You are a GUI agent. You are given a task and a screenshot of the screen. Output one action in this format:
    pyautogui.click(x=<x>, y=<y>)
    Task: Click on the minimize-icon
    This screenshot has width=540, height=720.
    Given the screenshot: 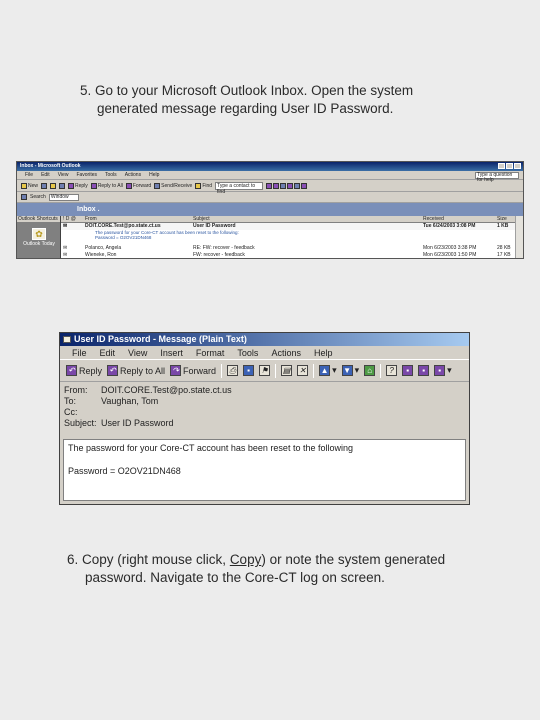 What is the action you would take?
    pyautogui.click(x=501, y=166)
    